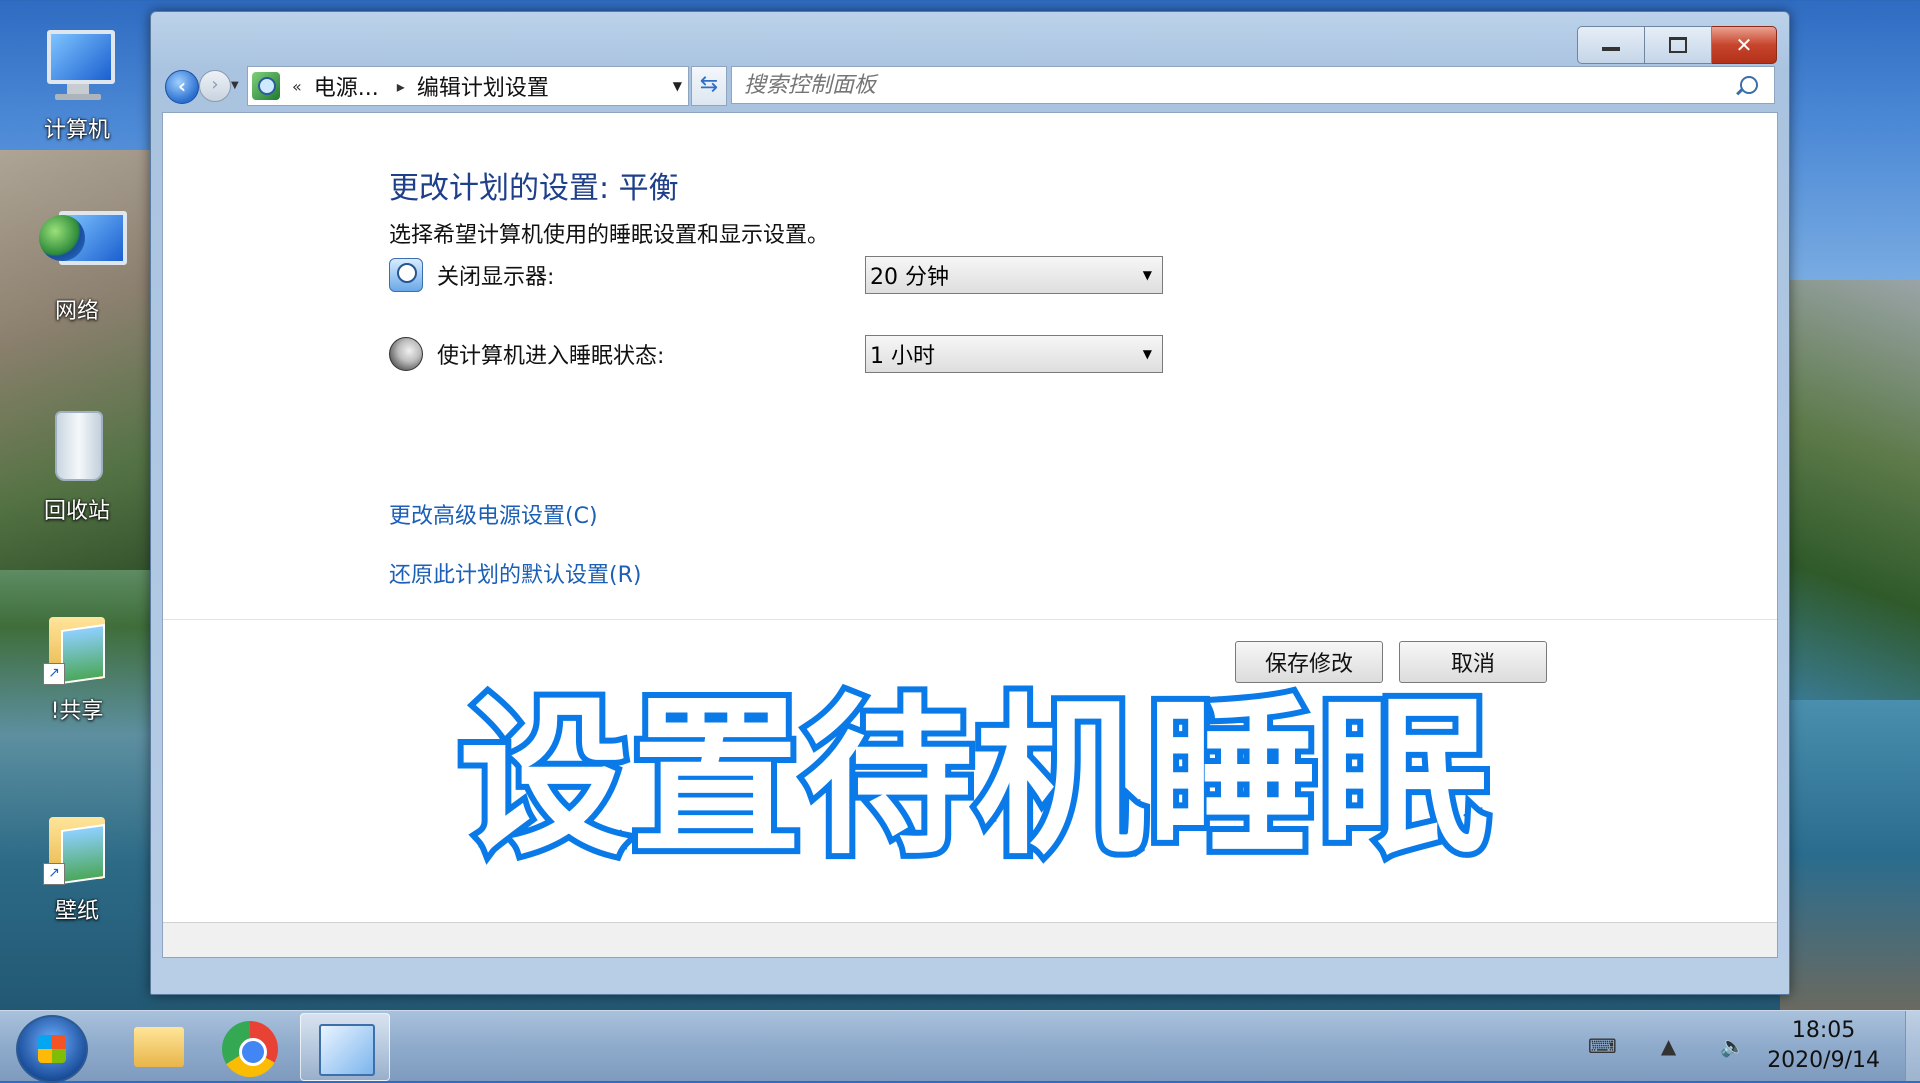 This screenshot has height=1083, width=1920. I want to click on forward-arrow-icon: ›, so click(215, 84).